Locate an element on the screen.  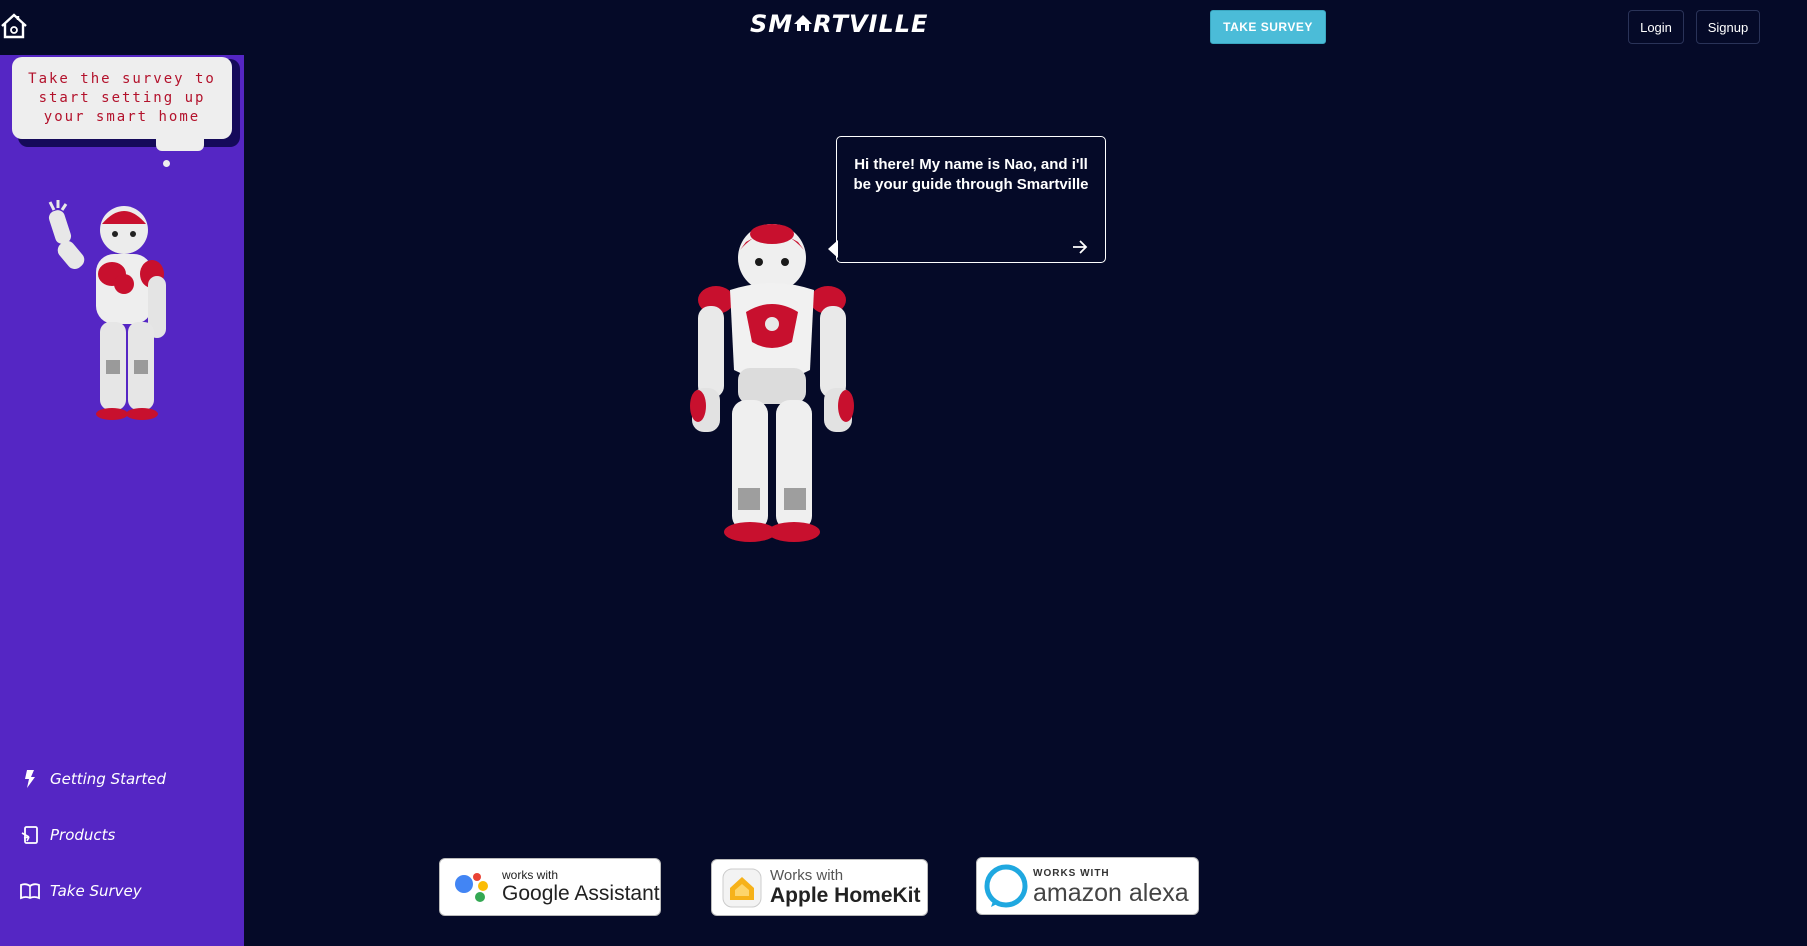
nao-robot-image is located at coordinates (772, 383).